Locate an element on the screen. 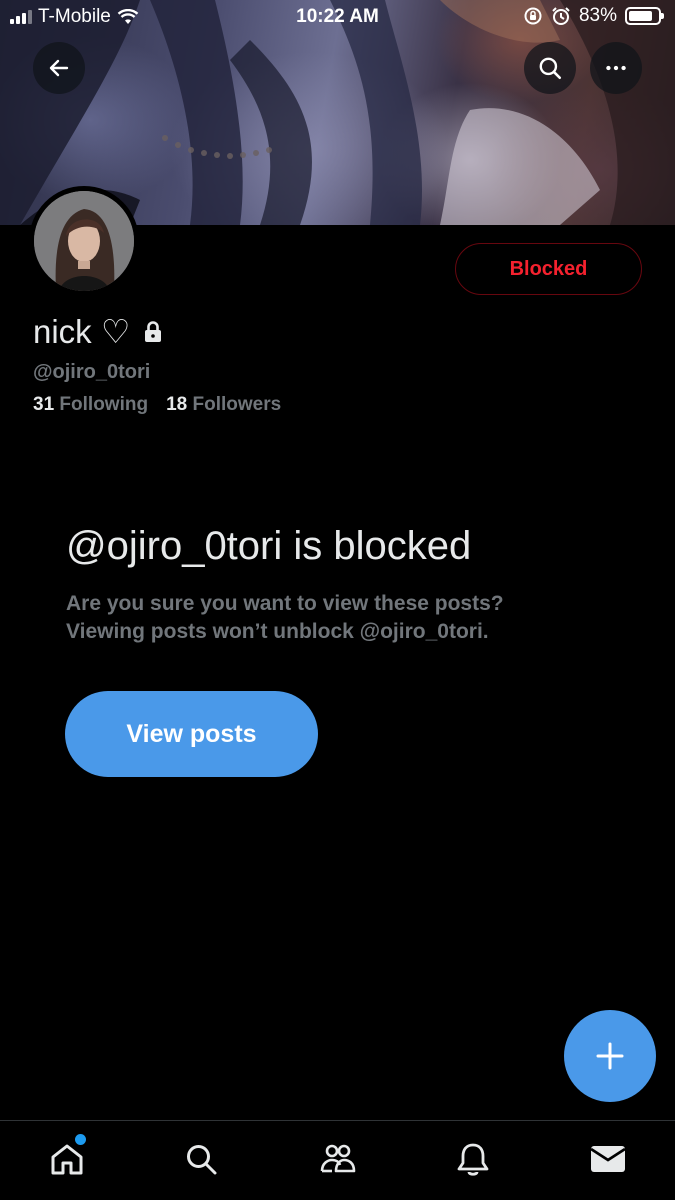 The height and width of the screenshot is (1200, 675). home-notification-dot is located at coordinates (80, 1139).